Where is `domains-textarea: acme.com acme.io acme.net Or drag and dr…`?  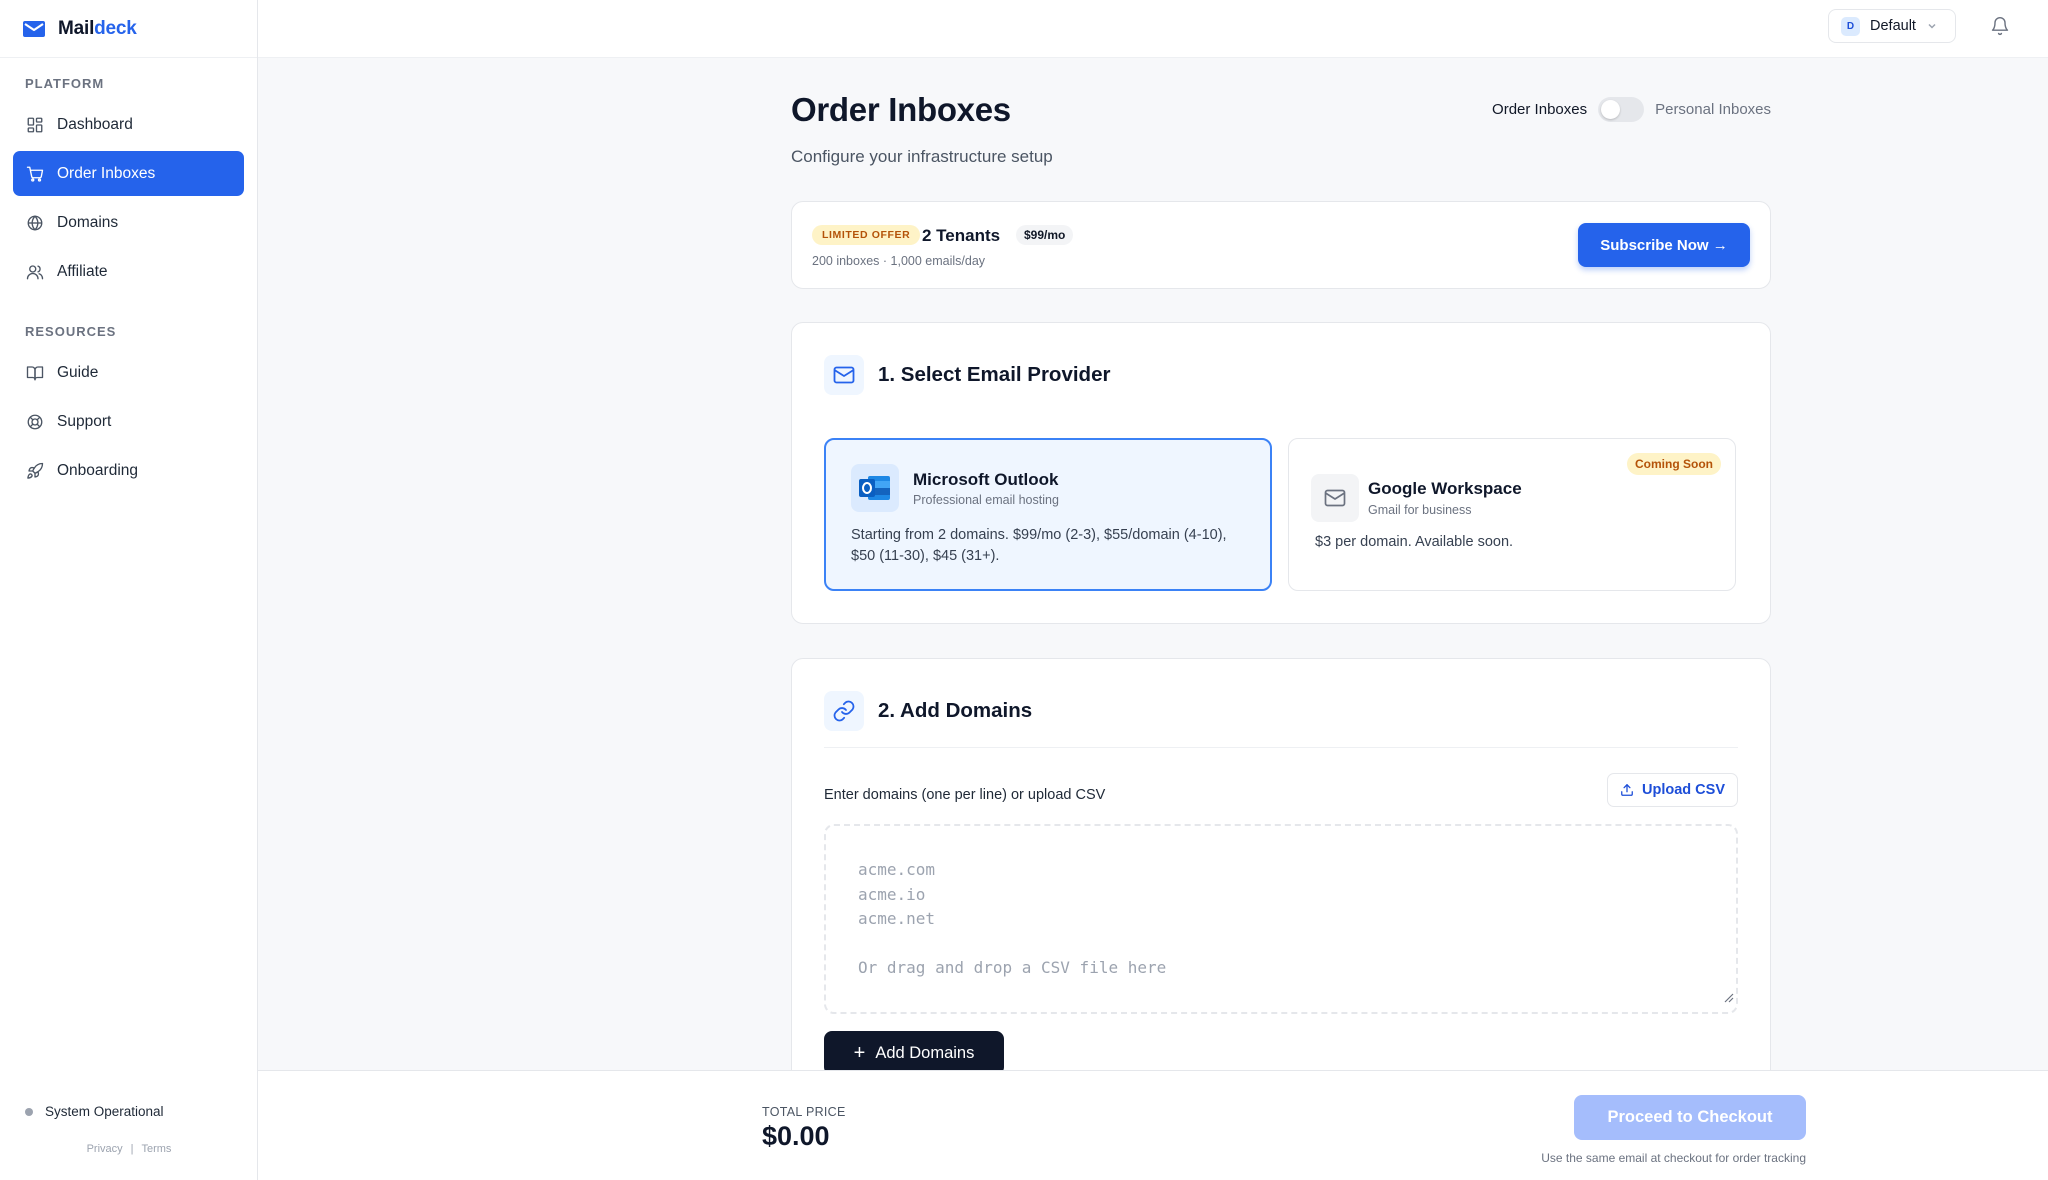 domains-textarea: acme.com acme.io acme.net Or drag and dr… is located at coordinates (1281, 919).